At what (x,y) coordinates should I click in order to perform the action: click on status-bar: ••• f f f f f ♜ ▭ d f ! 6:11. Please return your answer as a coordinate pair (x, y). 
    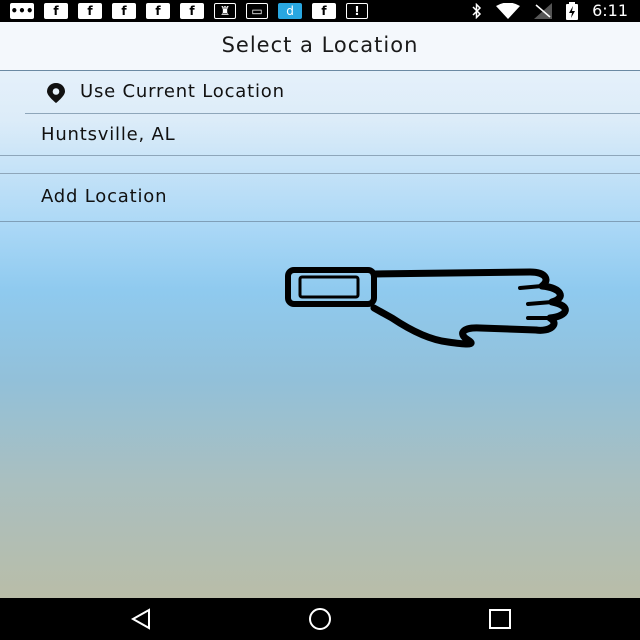
    Looking at the image, I should click on (320, 11).